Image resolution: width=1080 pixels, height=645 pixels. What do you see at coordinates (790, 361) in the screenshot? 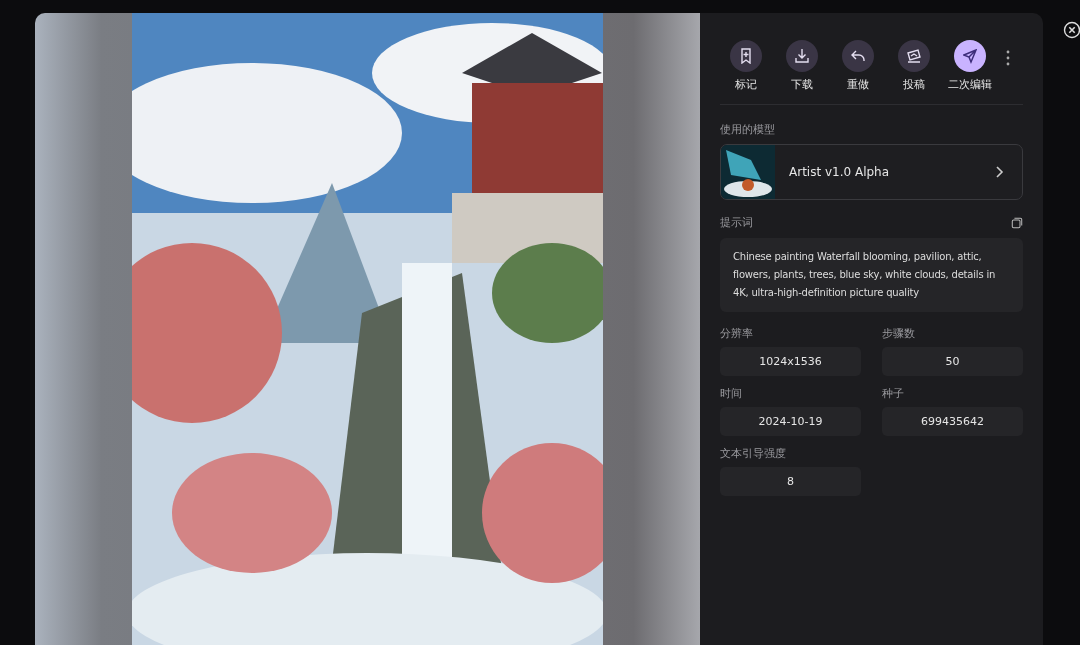
I see `value-field: 1024x1536` at bounding box center [790, 361].